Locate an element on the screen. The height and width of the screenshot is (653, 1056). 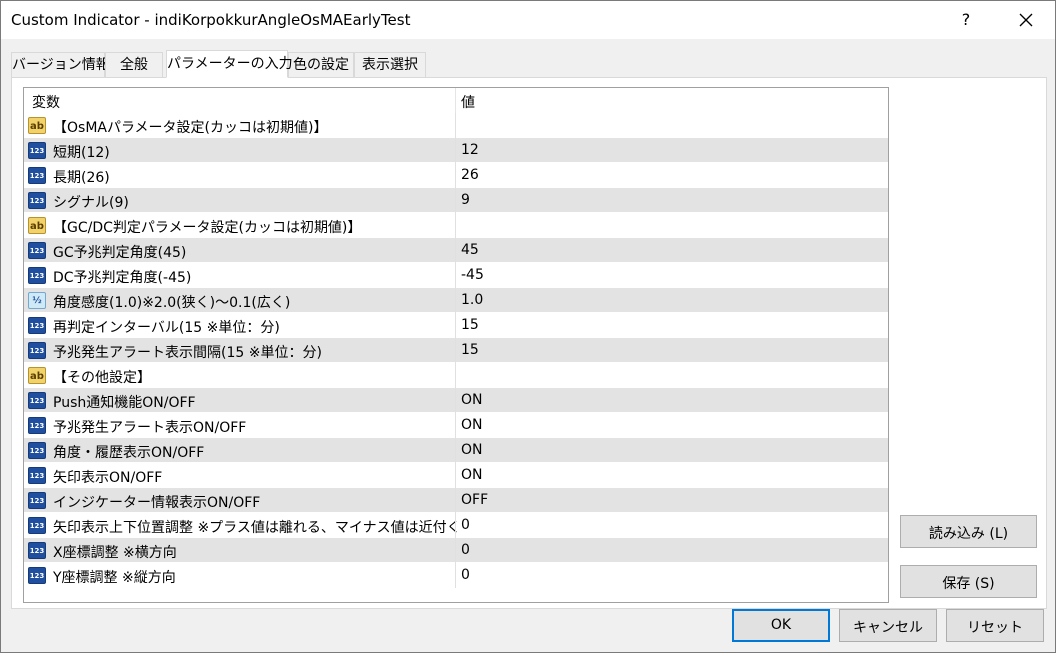
variable-name: 矢印表示ON/OFF is located at coordinates (108, 478).